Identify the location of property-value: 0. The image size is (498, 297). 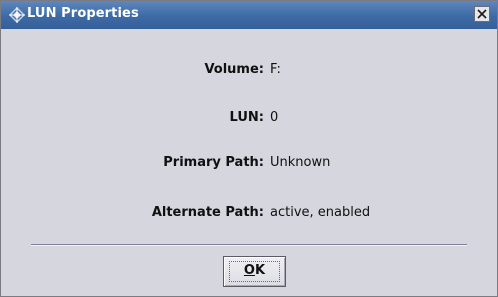
(274, 117).